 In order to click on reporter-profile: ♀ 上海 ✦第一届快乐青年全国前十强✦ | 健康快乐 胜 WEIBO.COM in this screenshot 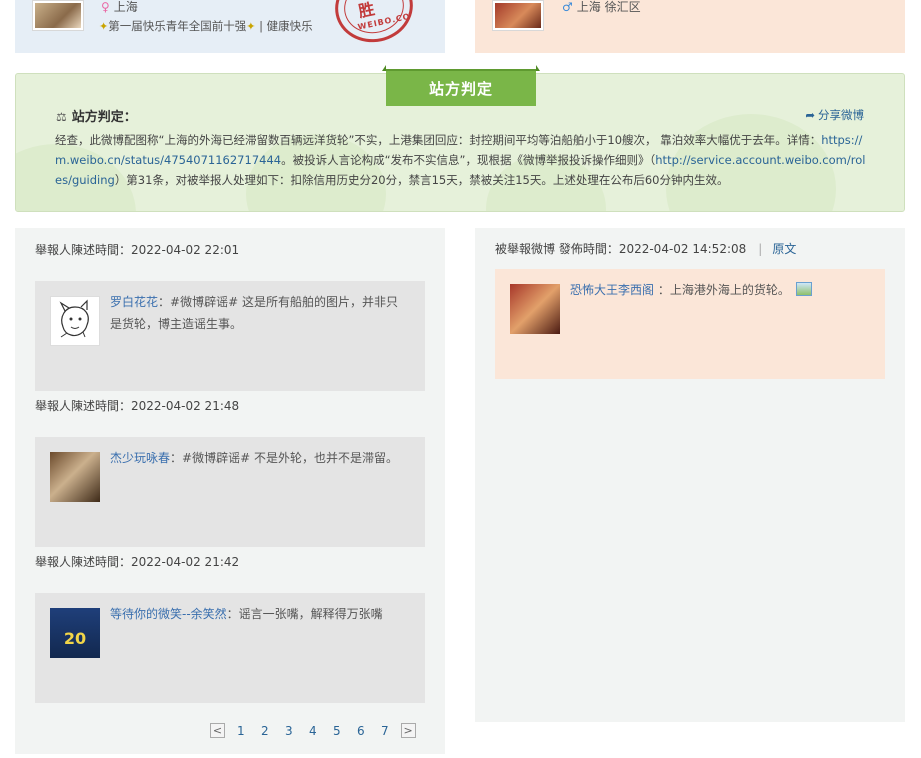, I will do `click(230, 26)`.